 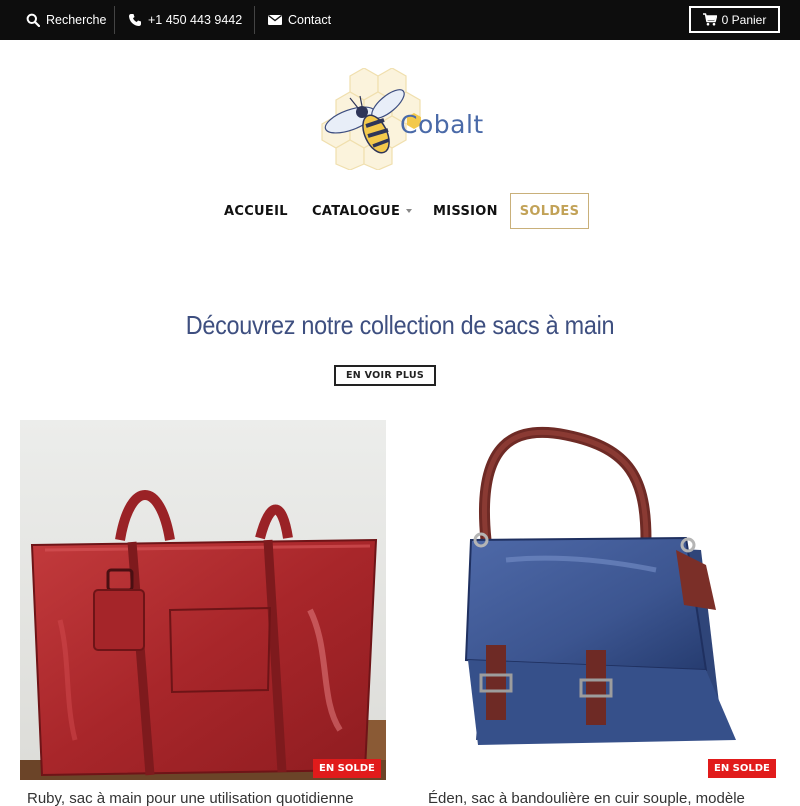 I want to click on cart-label: 0 Panier, so click(x=744, y=19).